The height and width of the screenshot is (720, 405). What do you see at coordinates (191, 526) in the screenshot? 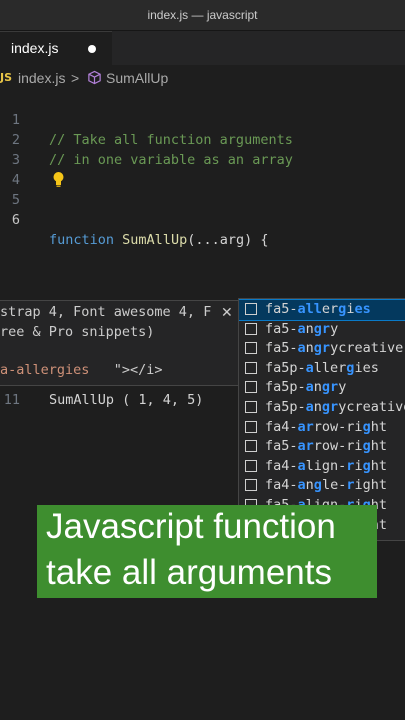
I see `caption-line-1: Javascript function` at bounding box center [191, 526].